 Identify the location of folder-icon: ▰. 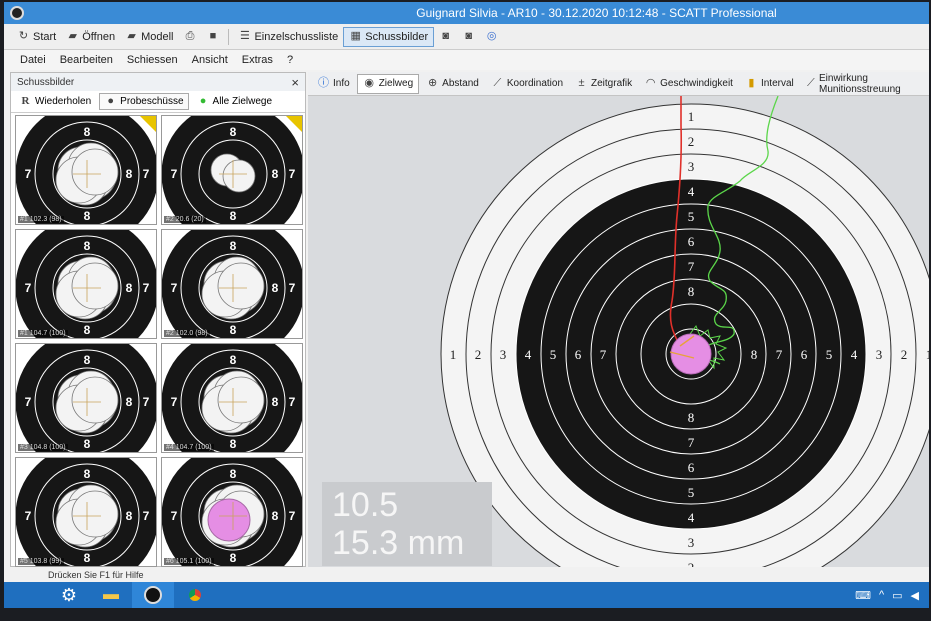
(72, 36).